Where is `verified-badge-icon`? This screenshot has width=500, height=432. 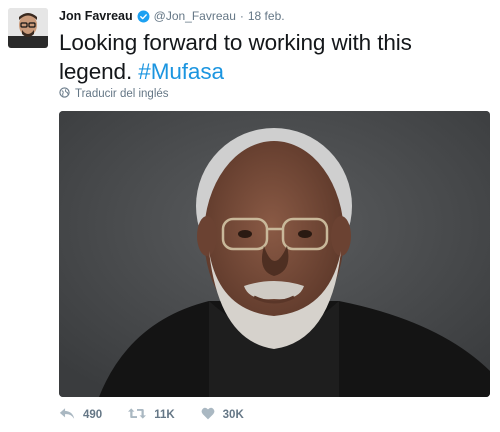 verified-badge-icon is located at coordinates (143, 16).